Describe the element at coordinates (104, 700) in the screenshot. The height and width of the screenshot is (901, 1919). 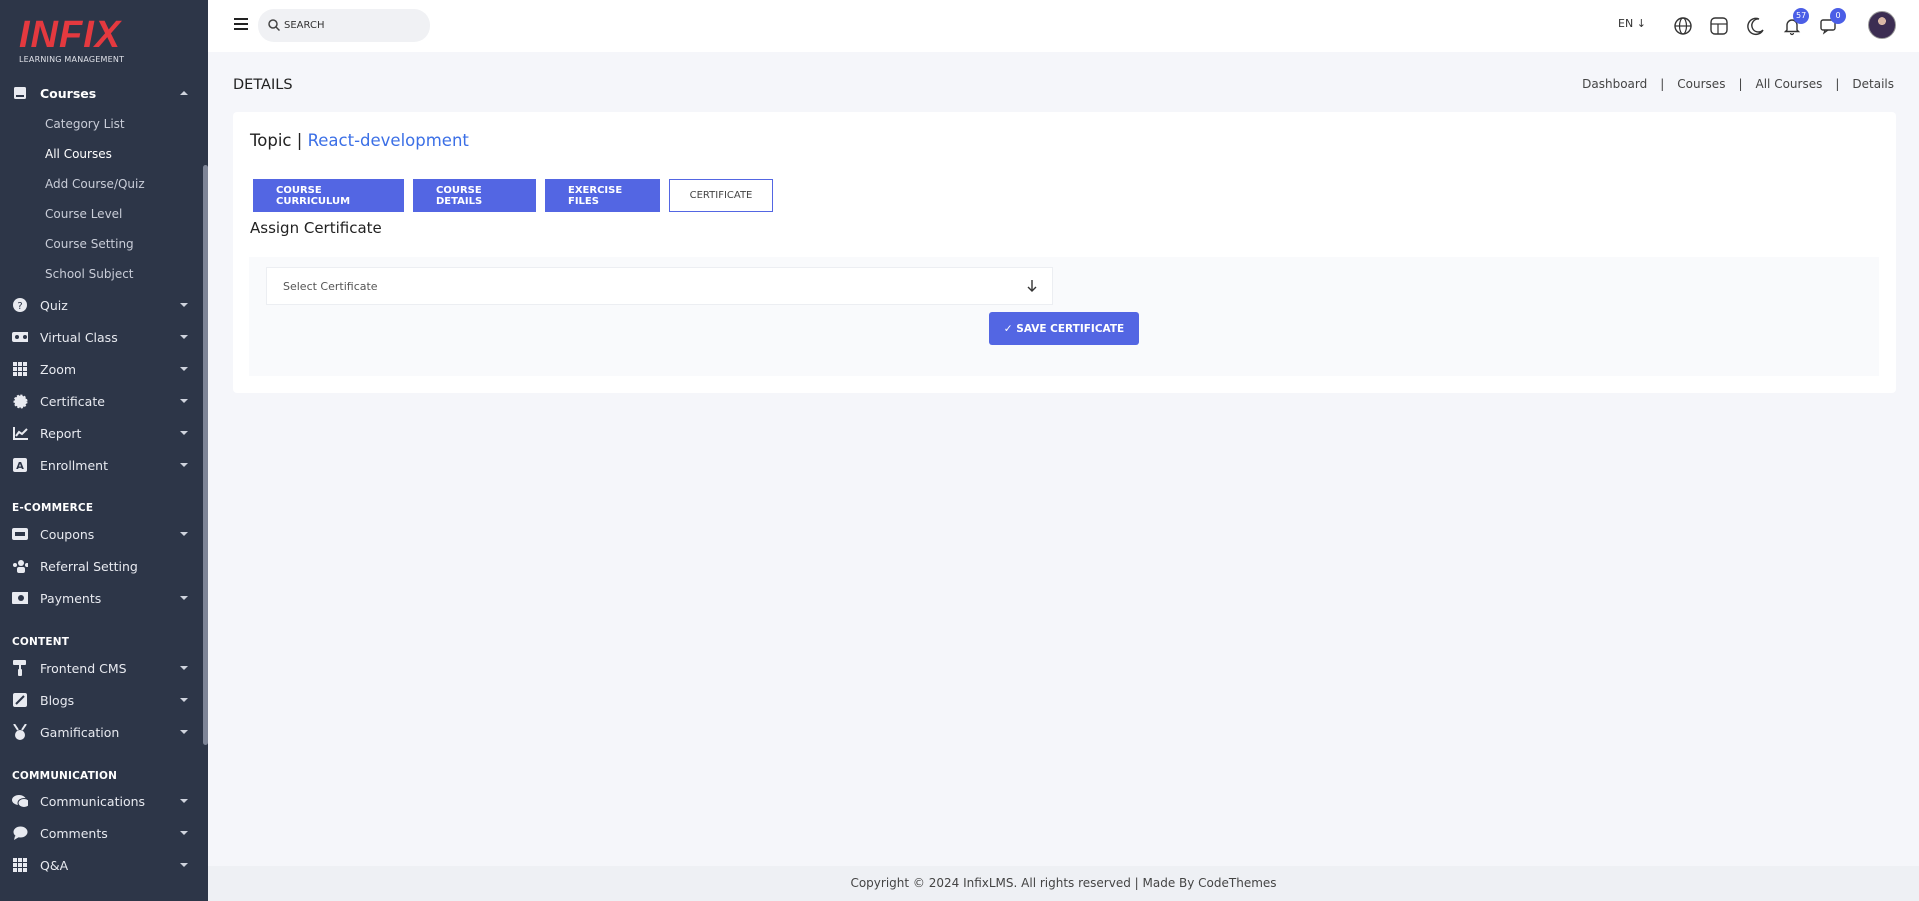
I see `sidebar-item-blogs: Blogs` at that location.